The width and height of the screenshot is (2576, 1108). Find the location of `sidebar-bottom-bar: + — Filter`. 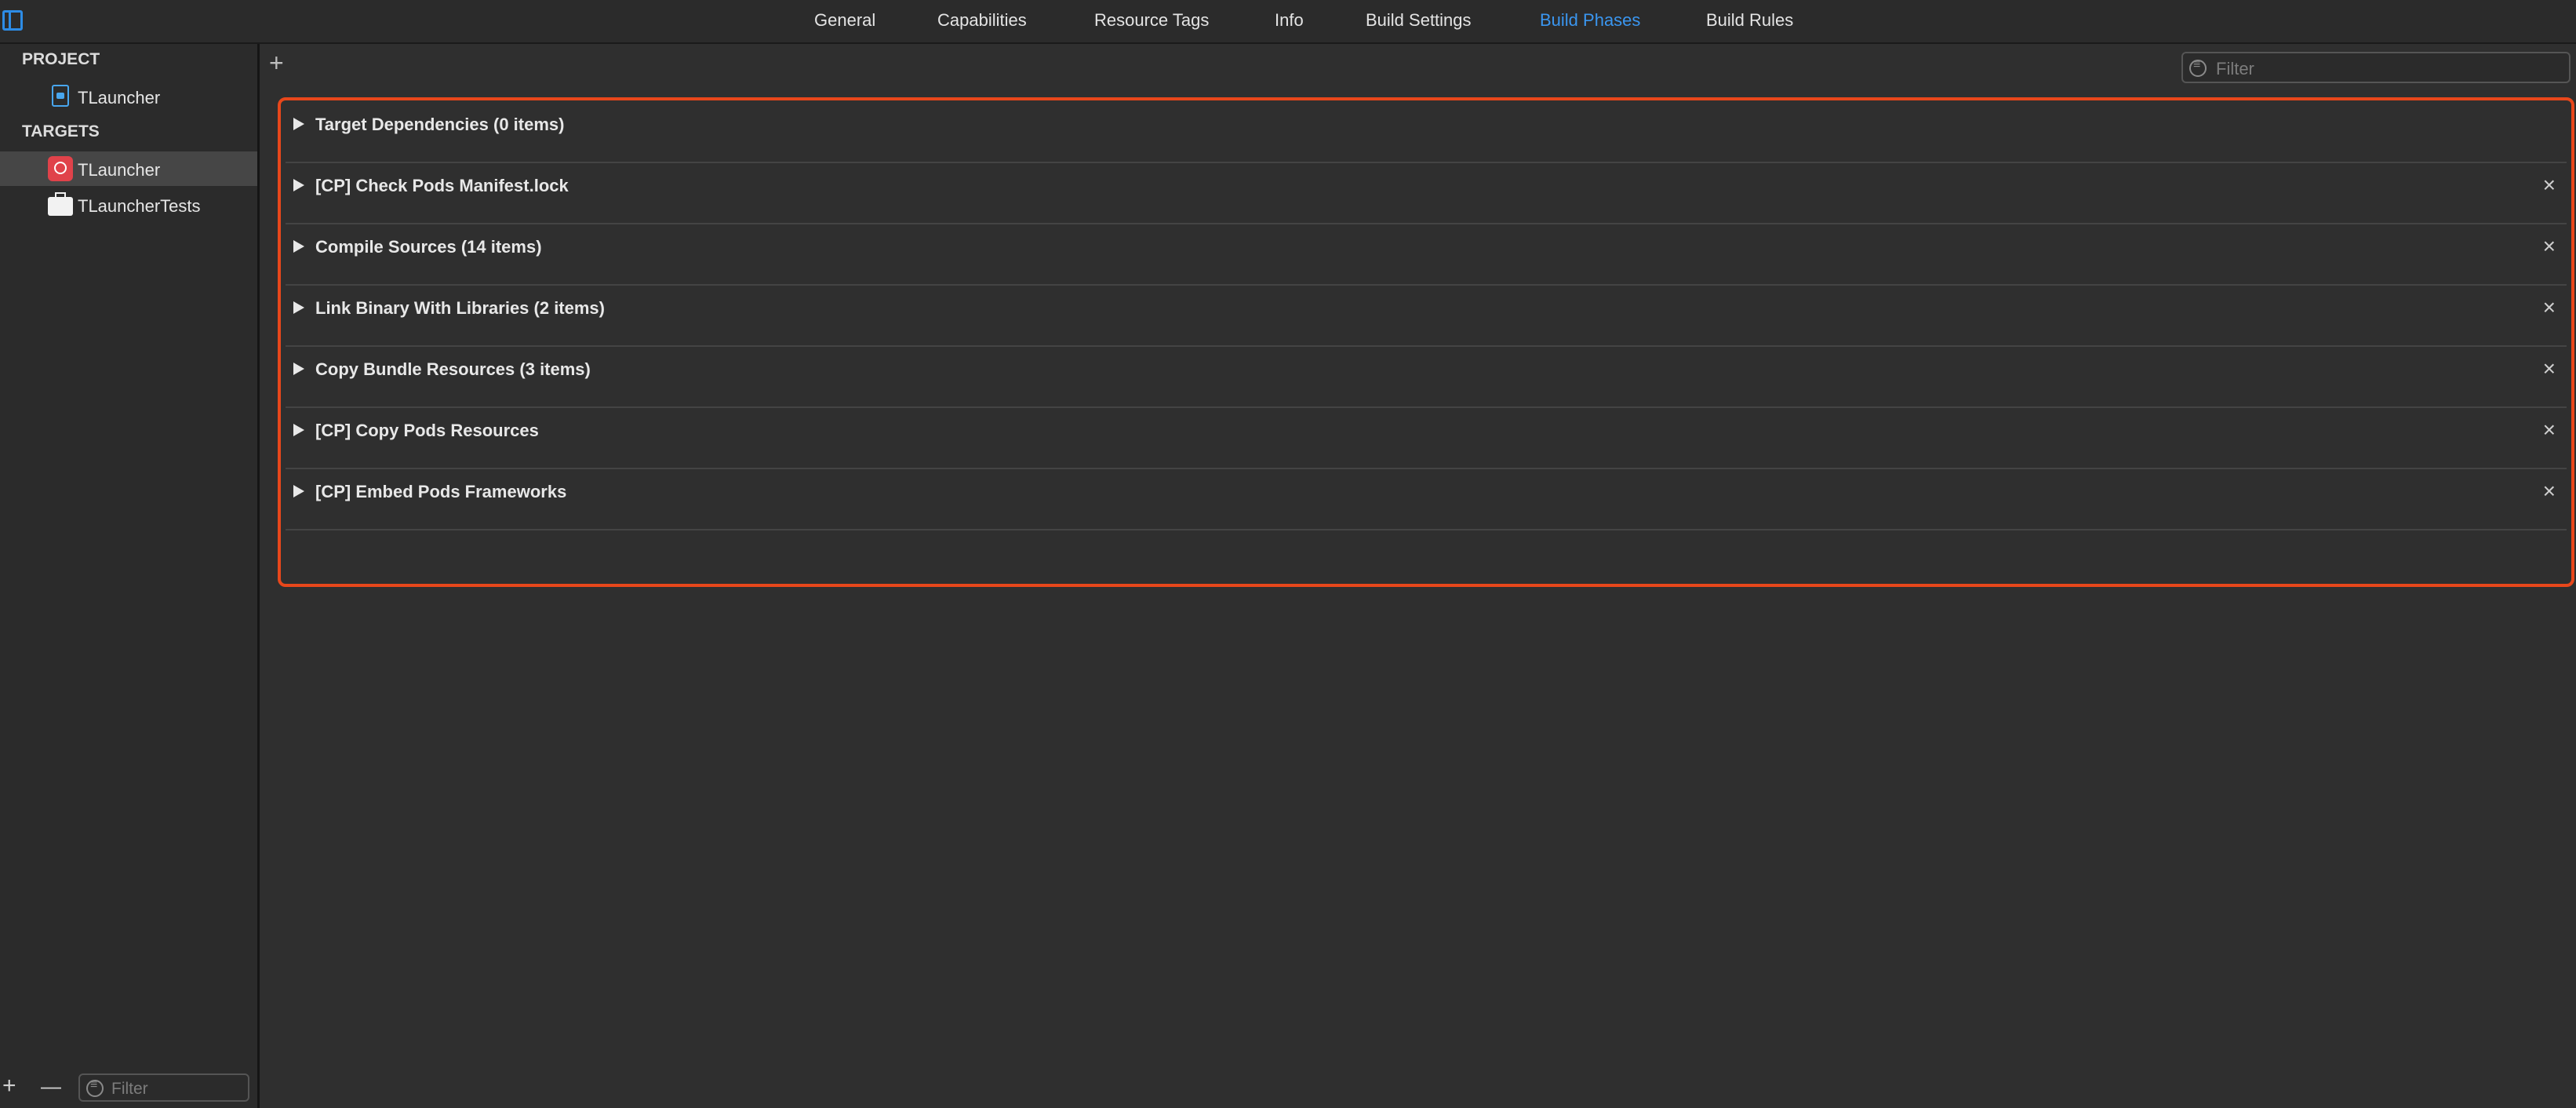

sidebar-bottom-bar: + — Filter is located at coordinates (128, 1088).